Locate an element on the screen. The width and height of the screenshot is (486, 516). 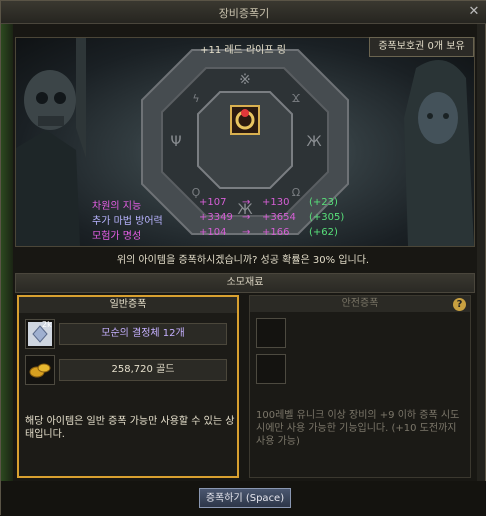
gold-icon is located at coordinates (40, 370).